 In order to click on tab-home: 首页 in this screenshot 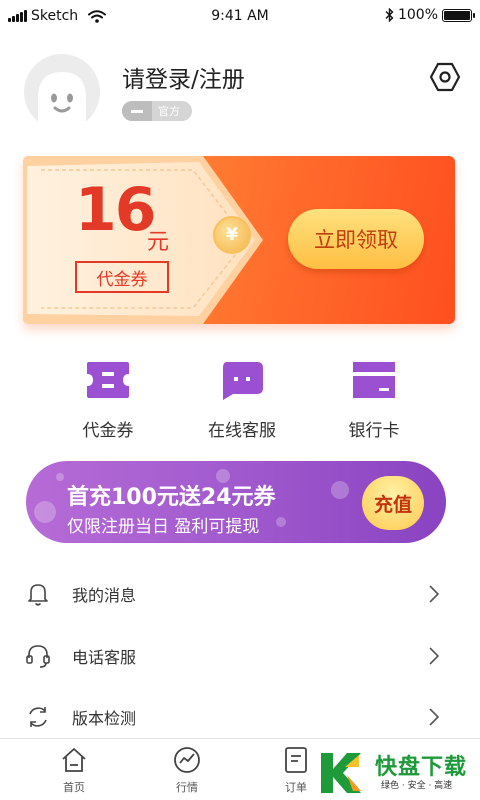, I will do `click(74, 770)`.